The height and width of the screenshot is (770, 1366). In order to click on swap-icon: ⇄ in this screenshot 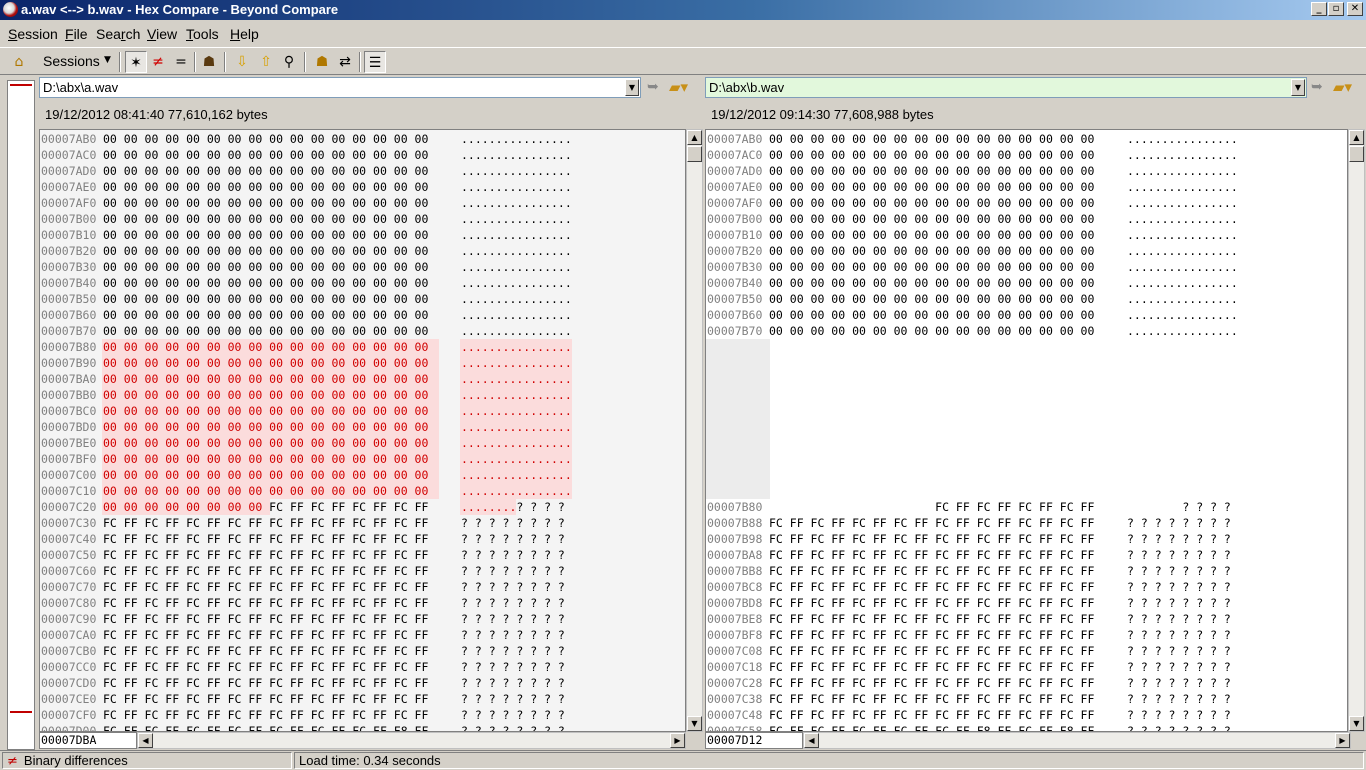, I will do `click(345, 62)`.